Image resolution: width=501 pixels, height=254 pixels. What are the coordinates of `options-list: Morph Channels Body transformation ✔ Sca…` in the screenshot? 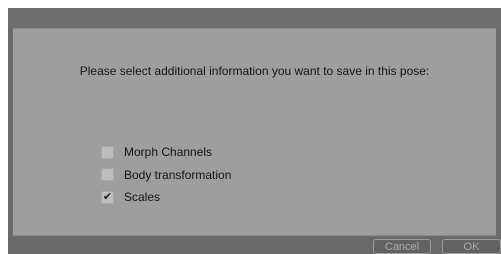 It's located at (166, 175).